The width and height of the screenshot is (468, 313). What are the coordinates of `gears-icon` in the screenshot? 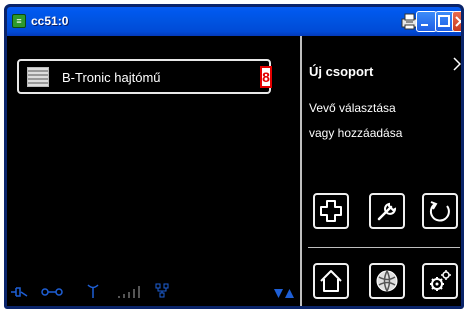 It's located at (440, 280).